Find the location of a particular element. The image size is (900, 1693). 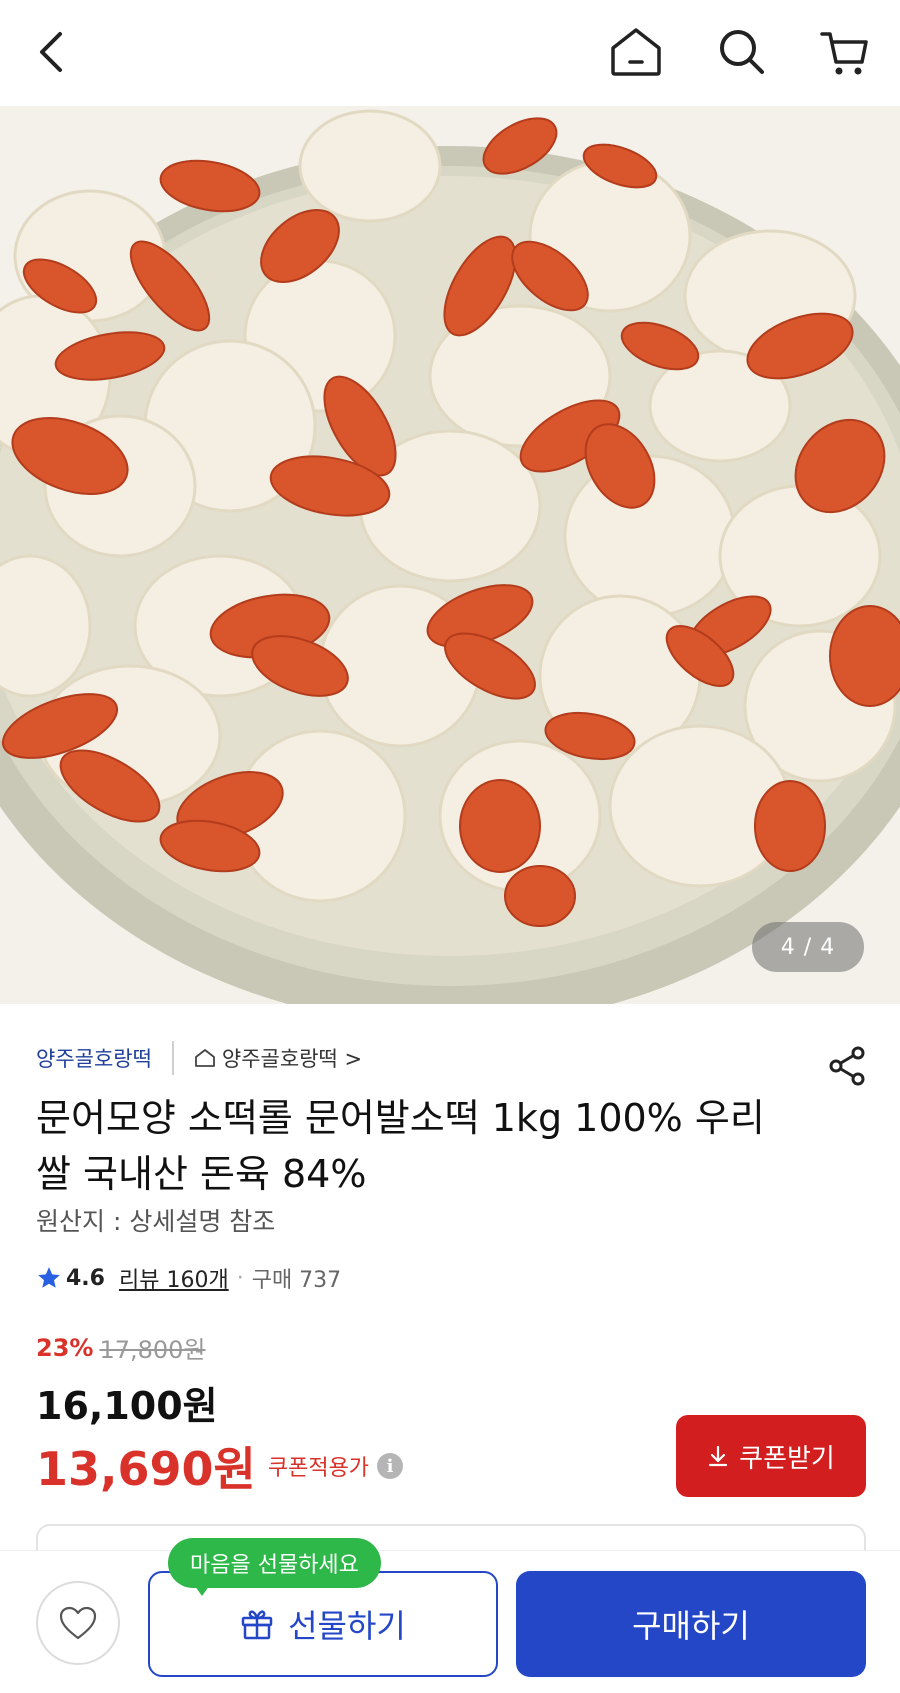

product-origin: 원산지 : 상세설명 참조 is located at coordinates (156, 1221).